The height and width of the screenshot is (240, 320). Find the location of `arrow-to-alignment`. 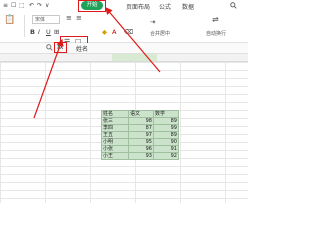

arrow-to-alignment is located at coordinates (48, 78).